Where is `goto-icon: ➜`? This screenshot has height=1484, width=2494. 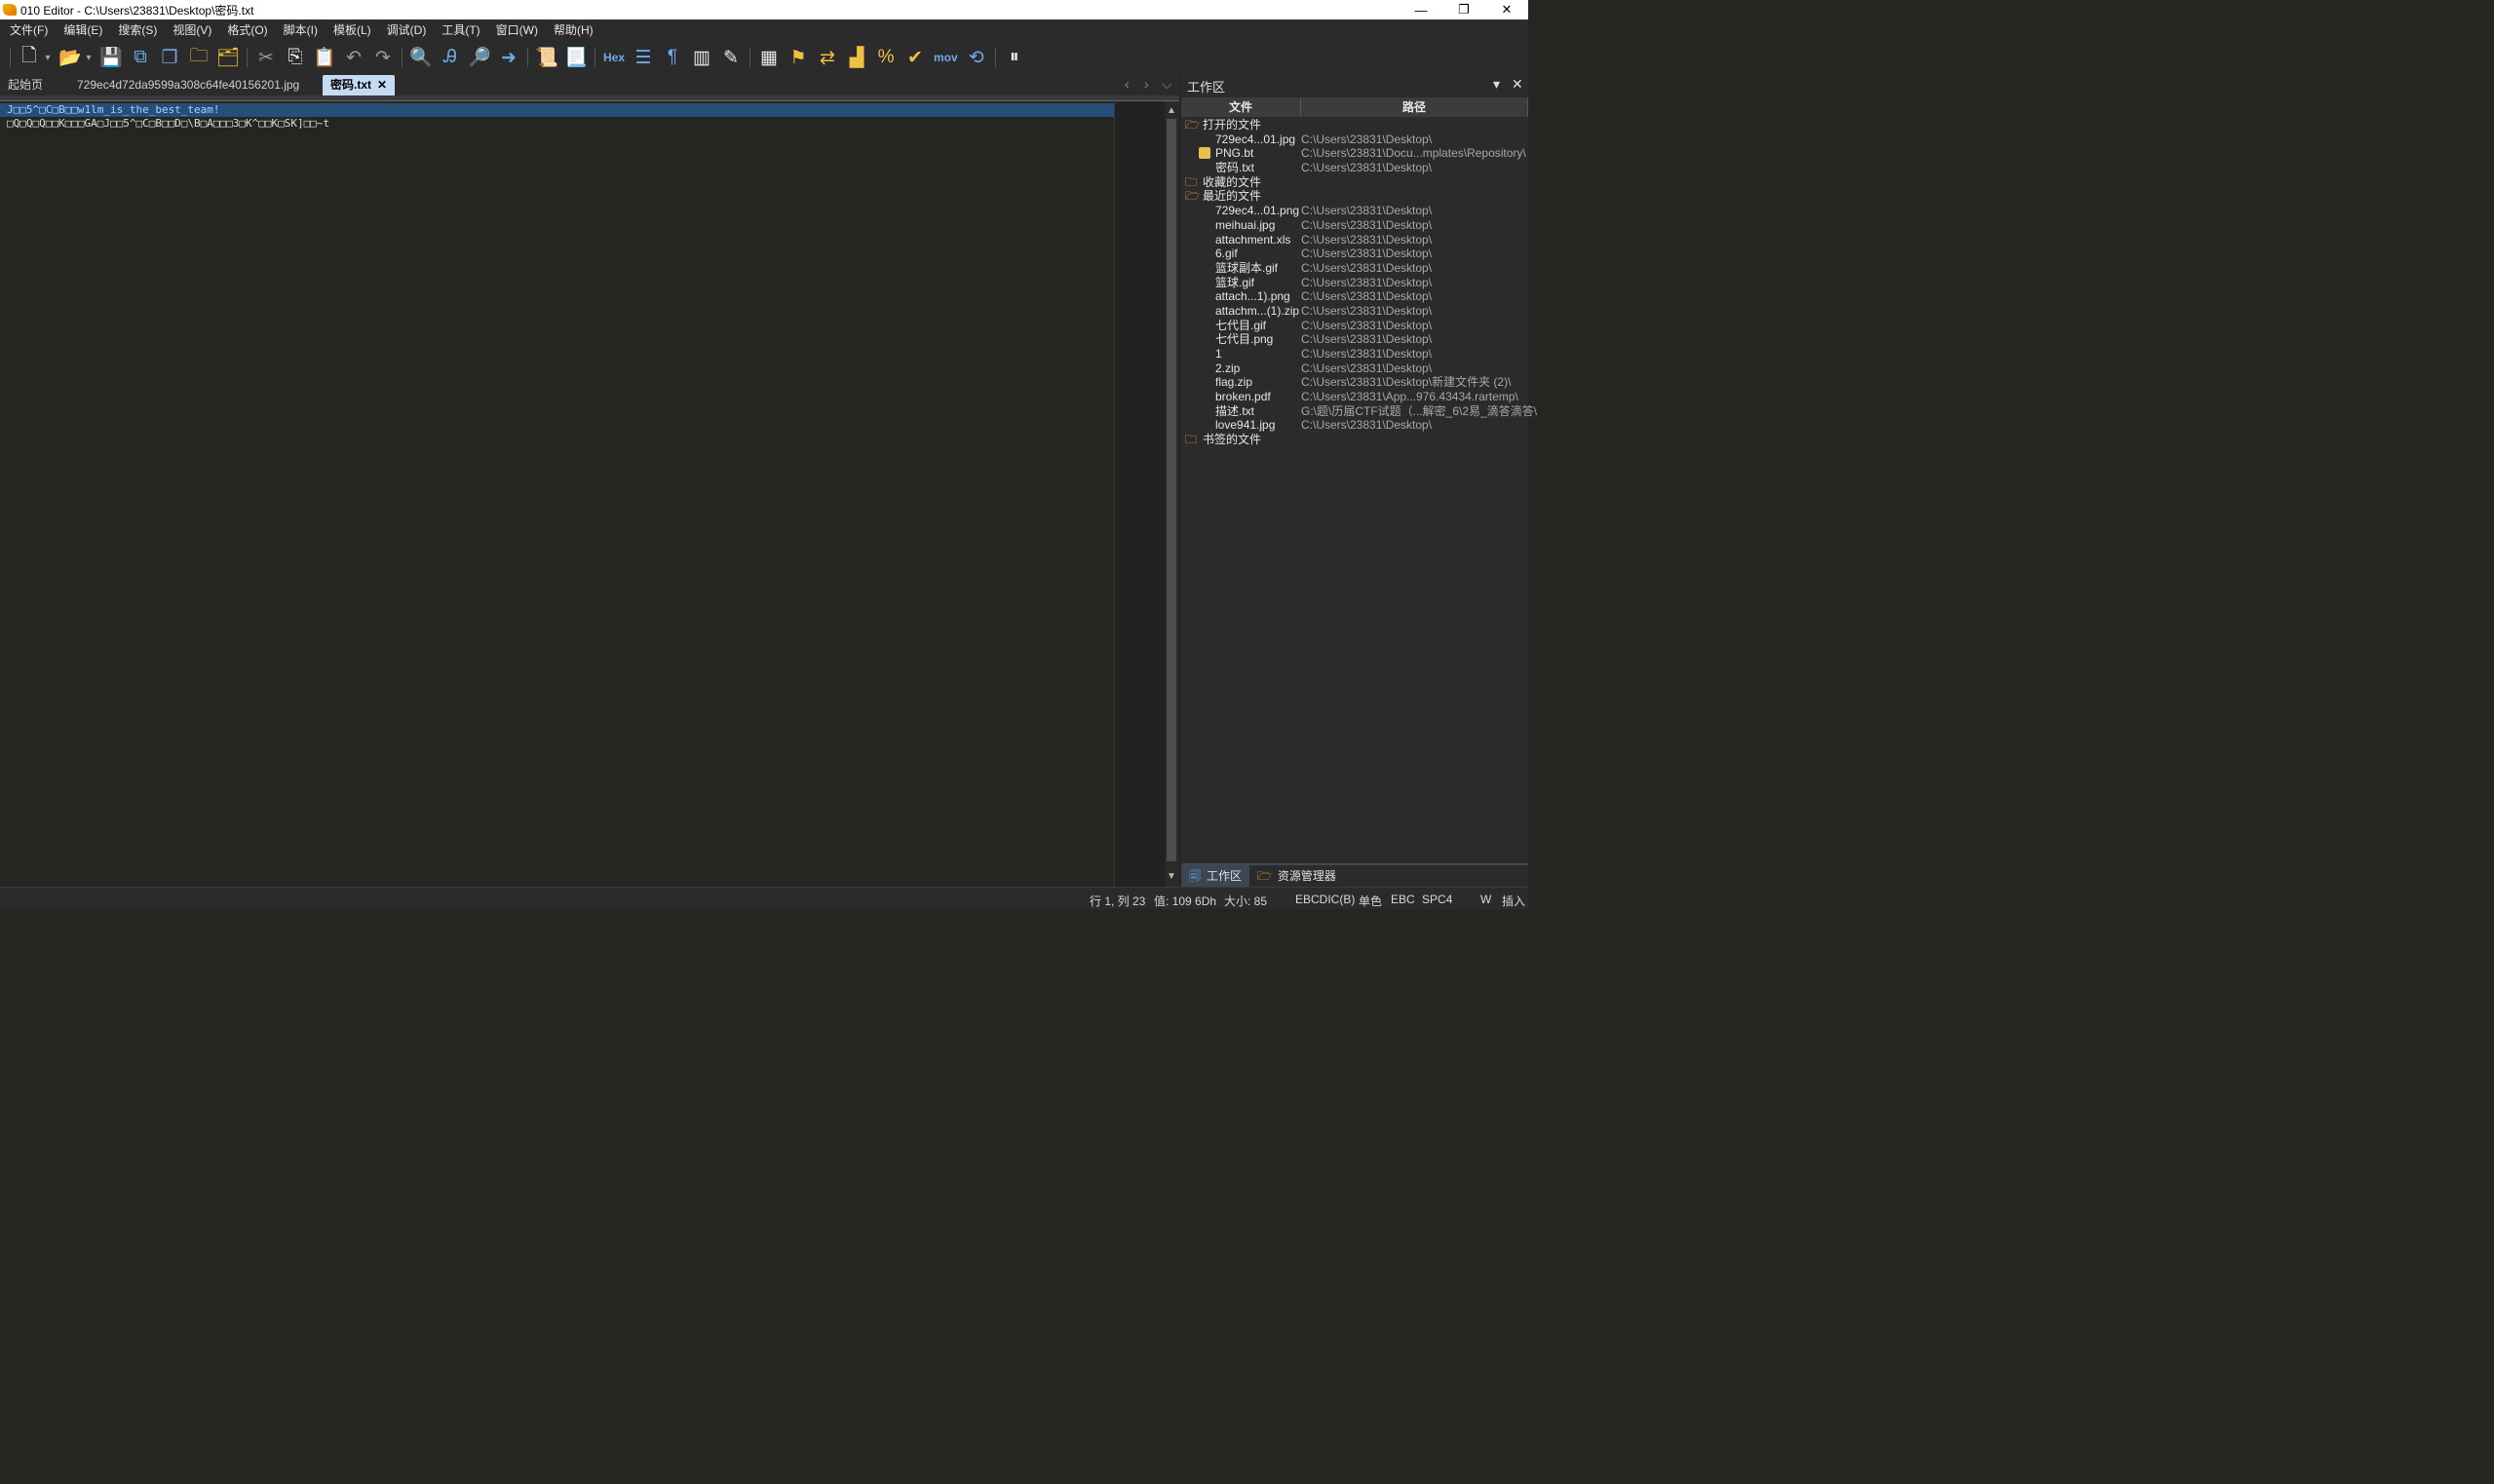 goto-icon: ➜ is located at coordinates (508, 57).